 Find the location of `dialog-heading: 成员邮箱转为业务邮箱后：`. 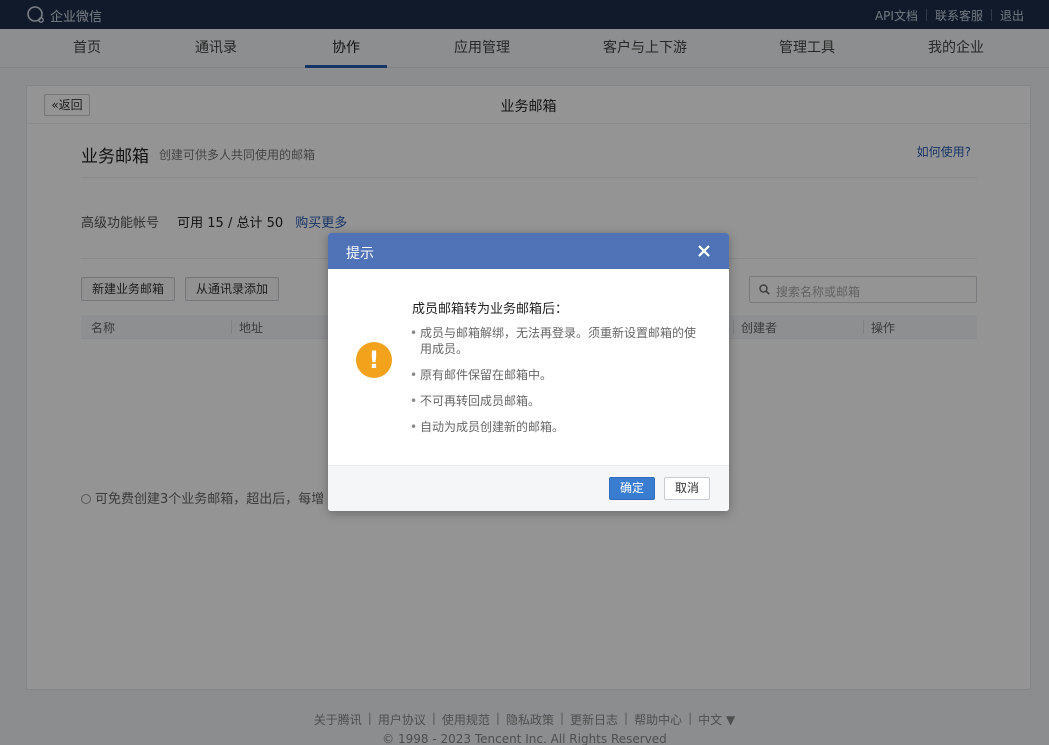

dialog-heading: 成员邮箱转为业务邮箱后： is located at coordinates (490, 309).